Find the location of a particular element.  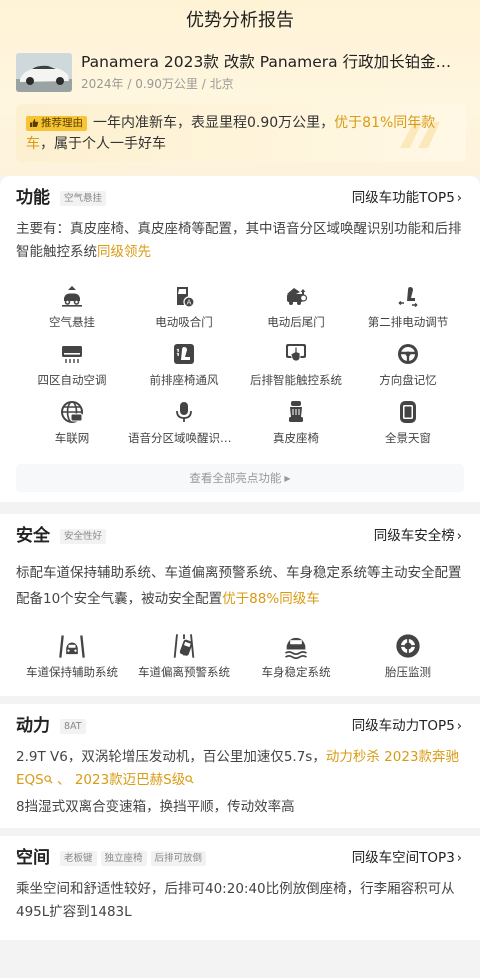

space-badge: 独立座椅 is located at coordinates (123, 858).